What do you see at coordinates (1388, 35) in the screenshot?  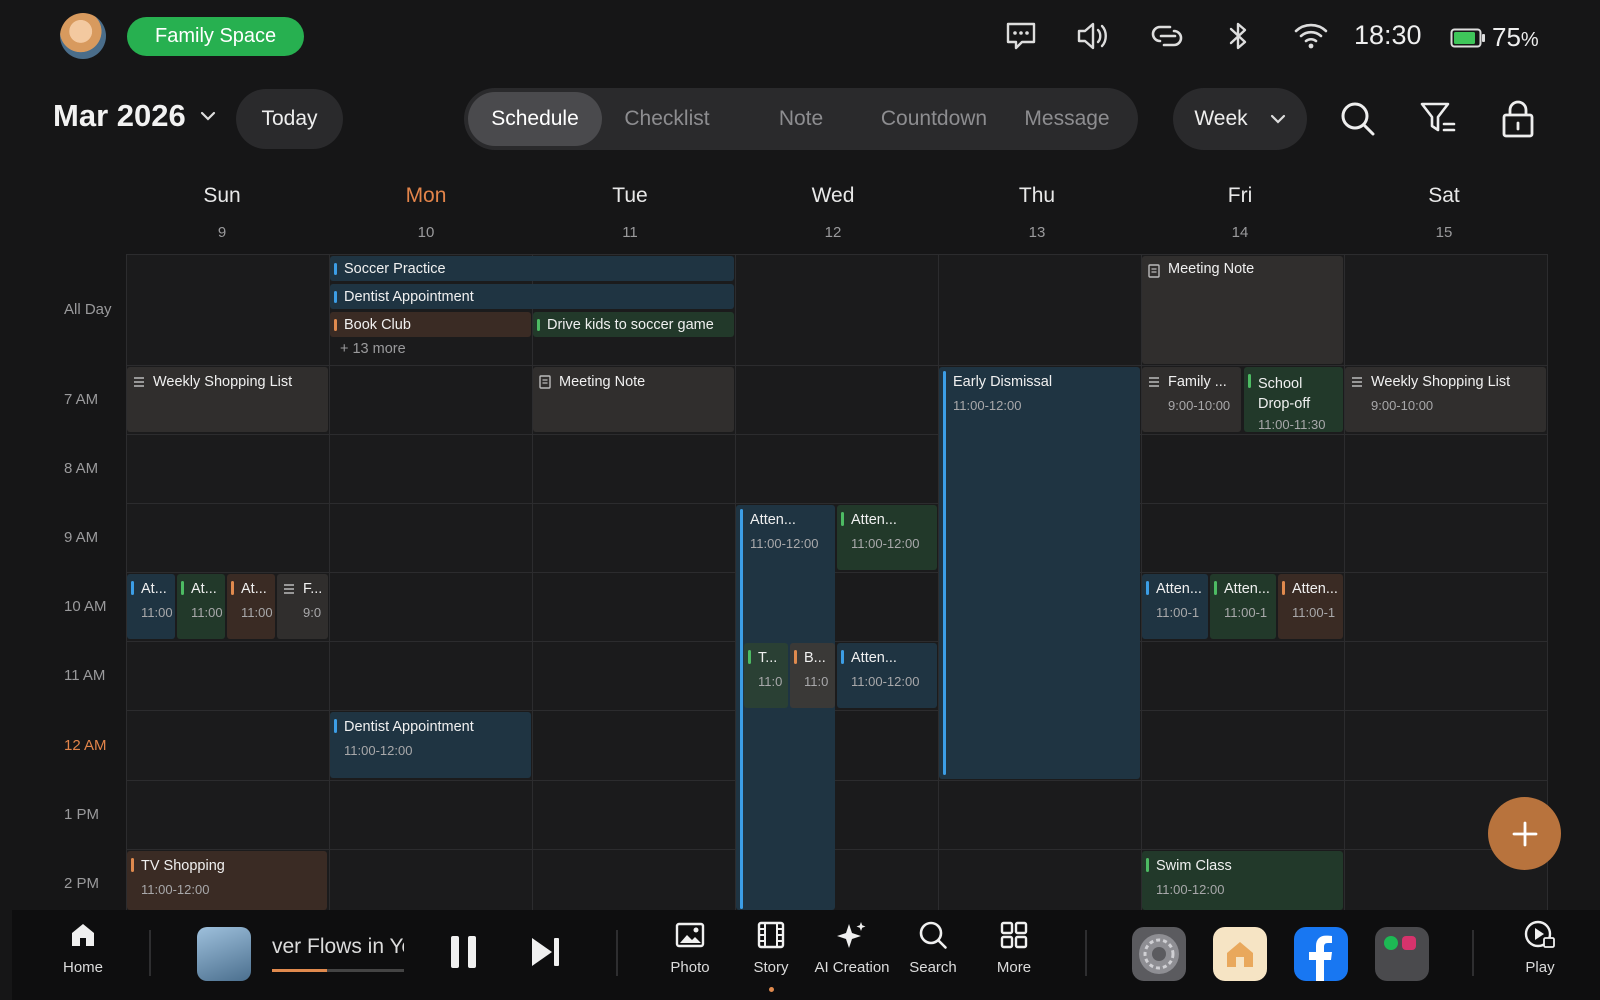 I see `status-clock: 18:30` at bounding box center [1388, 35].